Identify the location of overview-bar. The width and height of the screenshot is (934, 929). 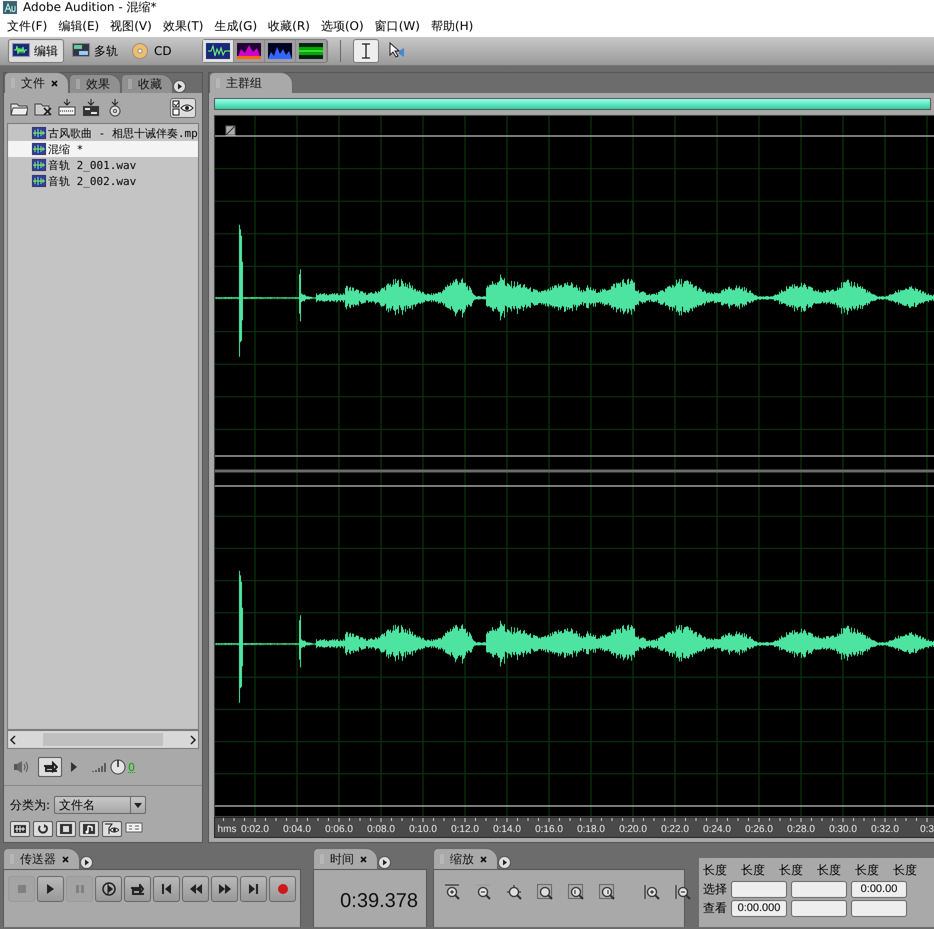
(572, 104).